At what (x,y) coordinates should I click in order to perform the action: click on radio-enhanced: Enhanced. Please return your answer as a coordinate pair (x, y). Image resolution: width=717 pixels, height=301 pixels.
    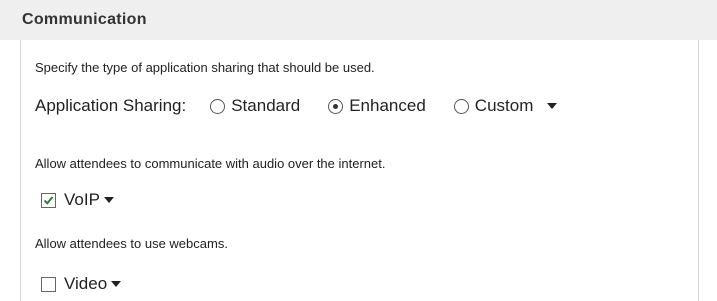
    Looking at the image, I should click on (377, 106).